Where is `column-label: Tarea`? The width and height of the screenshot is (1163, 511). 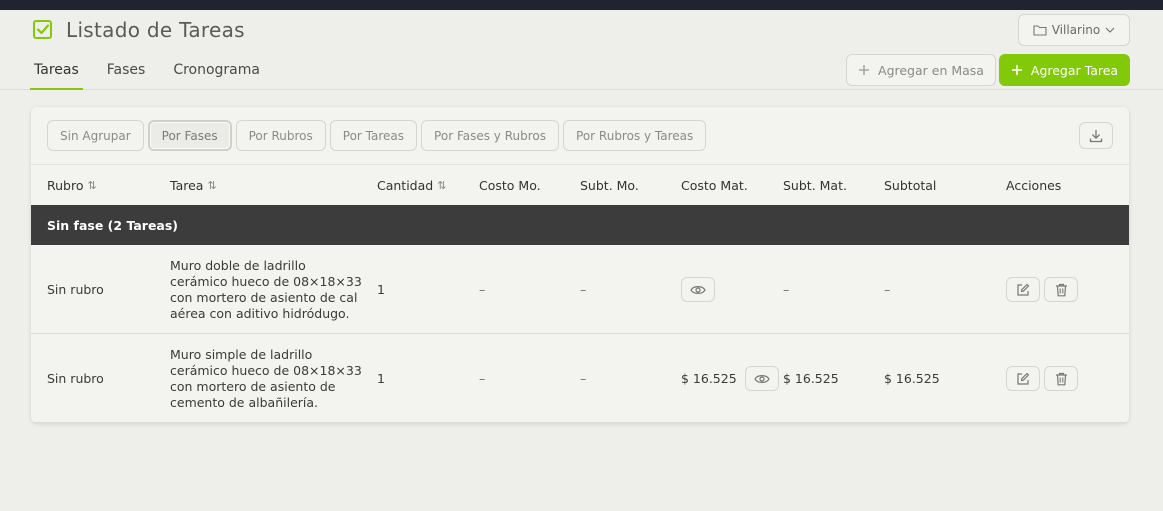 column-label: Tarea is located at coordinates (187, 185).